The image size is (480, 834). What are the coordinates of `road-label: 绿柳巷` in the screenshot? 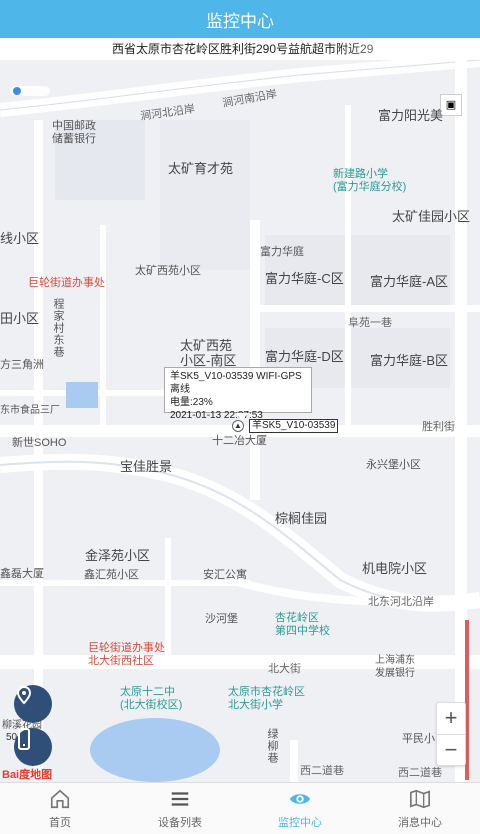 It's located at (272, 746).